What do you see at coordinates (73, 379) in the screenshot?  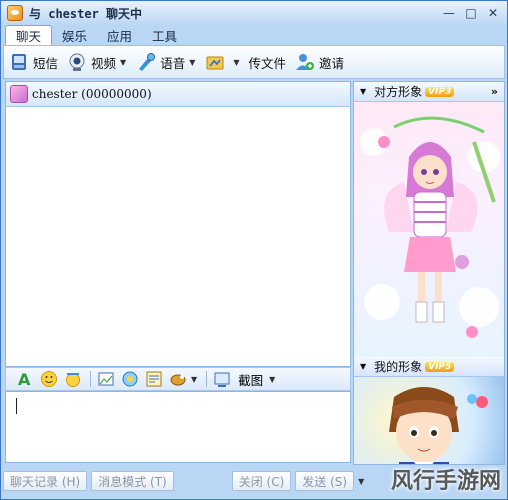 I see `magic-emoji-icon` at bounding box center [73, 379].